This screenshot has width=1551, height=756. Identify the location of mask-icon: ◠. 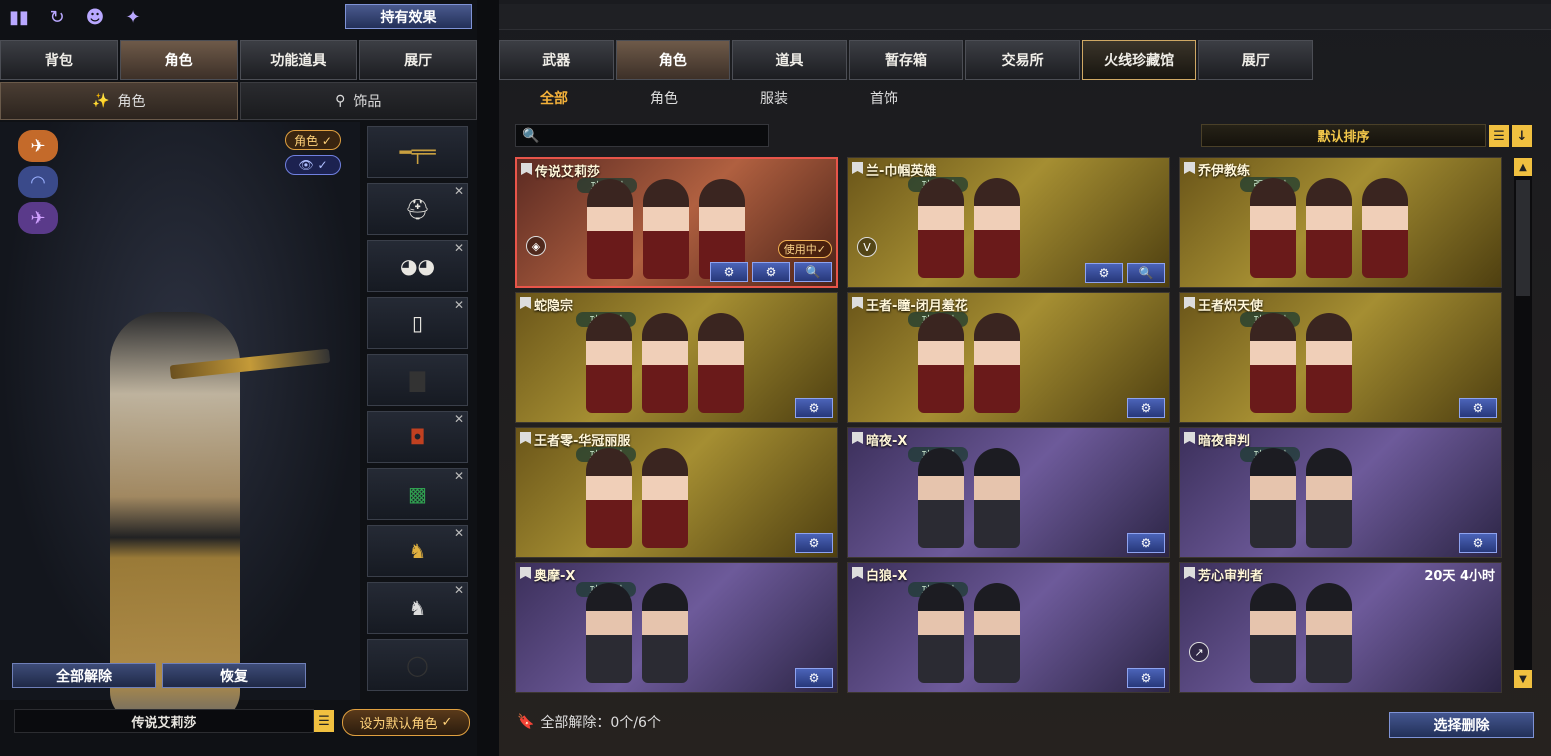
(38, 182).